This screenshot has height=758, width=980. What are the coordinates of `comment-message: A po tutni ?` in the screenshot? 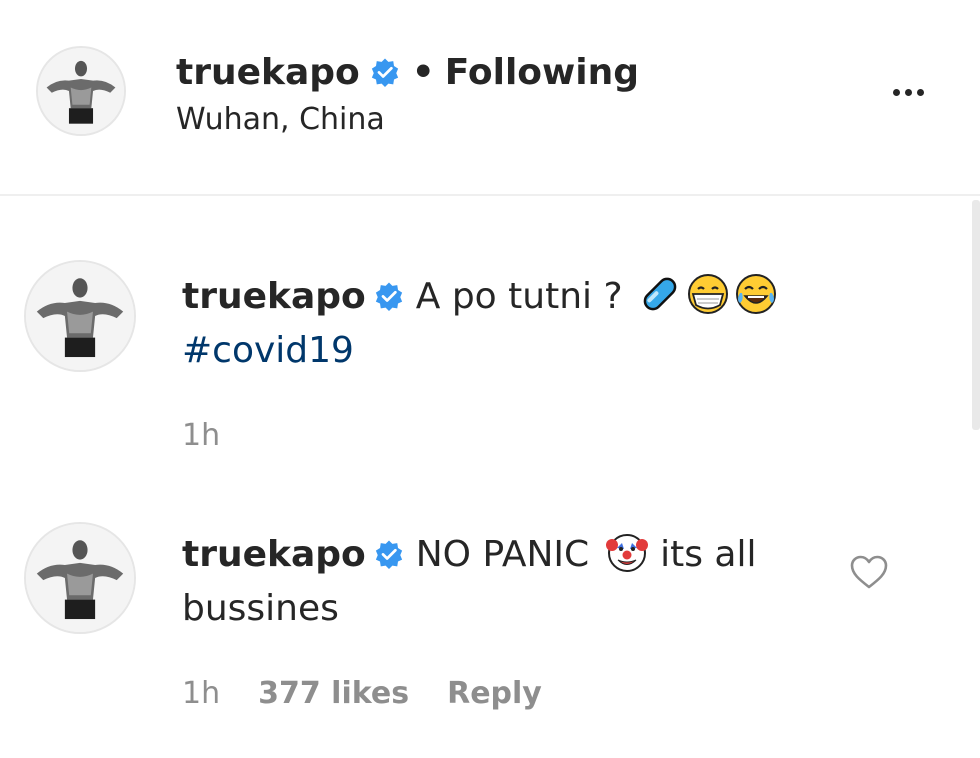 It's located at (519, 296).